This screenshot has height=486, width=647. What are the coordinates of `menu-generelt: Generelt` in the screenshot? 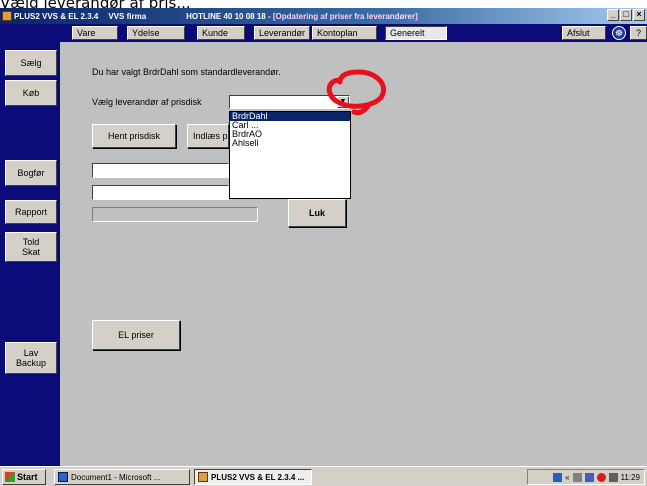 It's located at (416, 33).